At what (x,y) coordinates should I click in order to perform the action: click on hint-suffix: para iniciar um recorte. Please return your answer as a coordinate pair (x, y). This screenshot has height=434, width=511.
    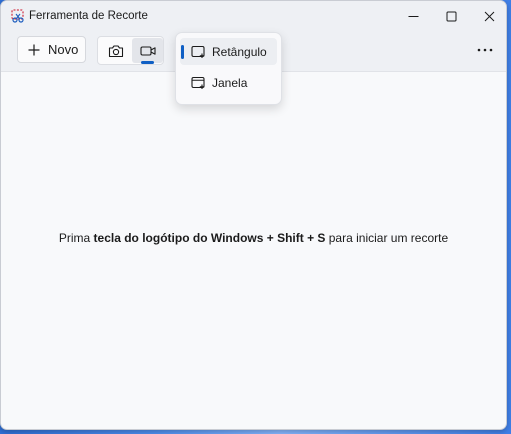
    Looking at the image, I should click on (387, 238).